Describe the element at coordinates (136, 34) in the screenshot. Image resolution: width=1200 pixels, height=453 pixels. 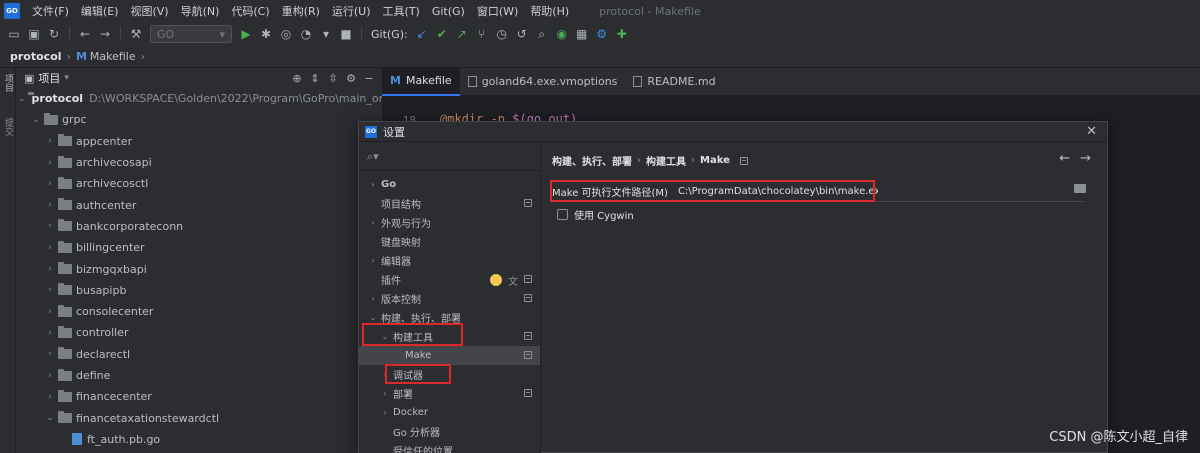
I see `build-hammer-icon: ⚒` at that location.